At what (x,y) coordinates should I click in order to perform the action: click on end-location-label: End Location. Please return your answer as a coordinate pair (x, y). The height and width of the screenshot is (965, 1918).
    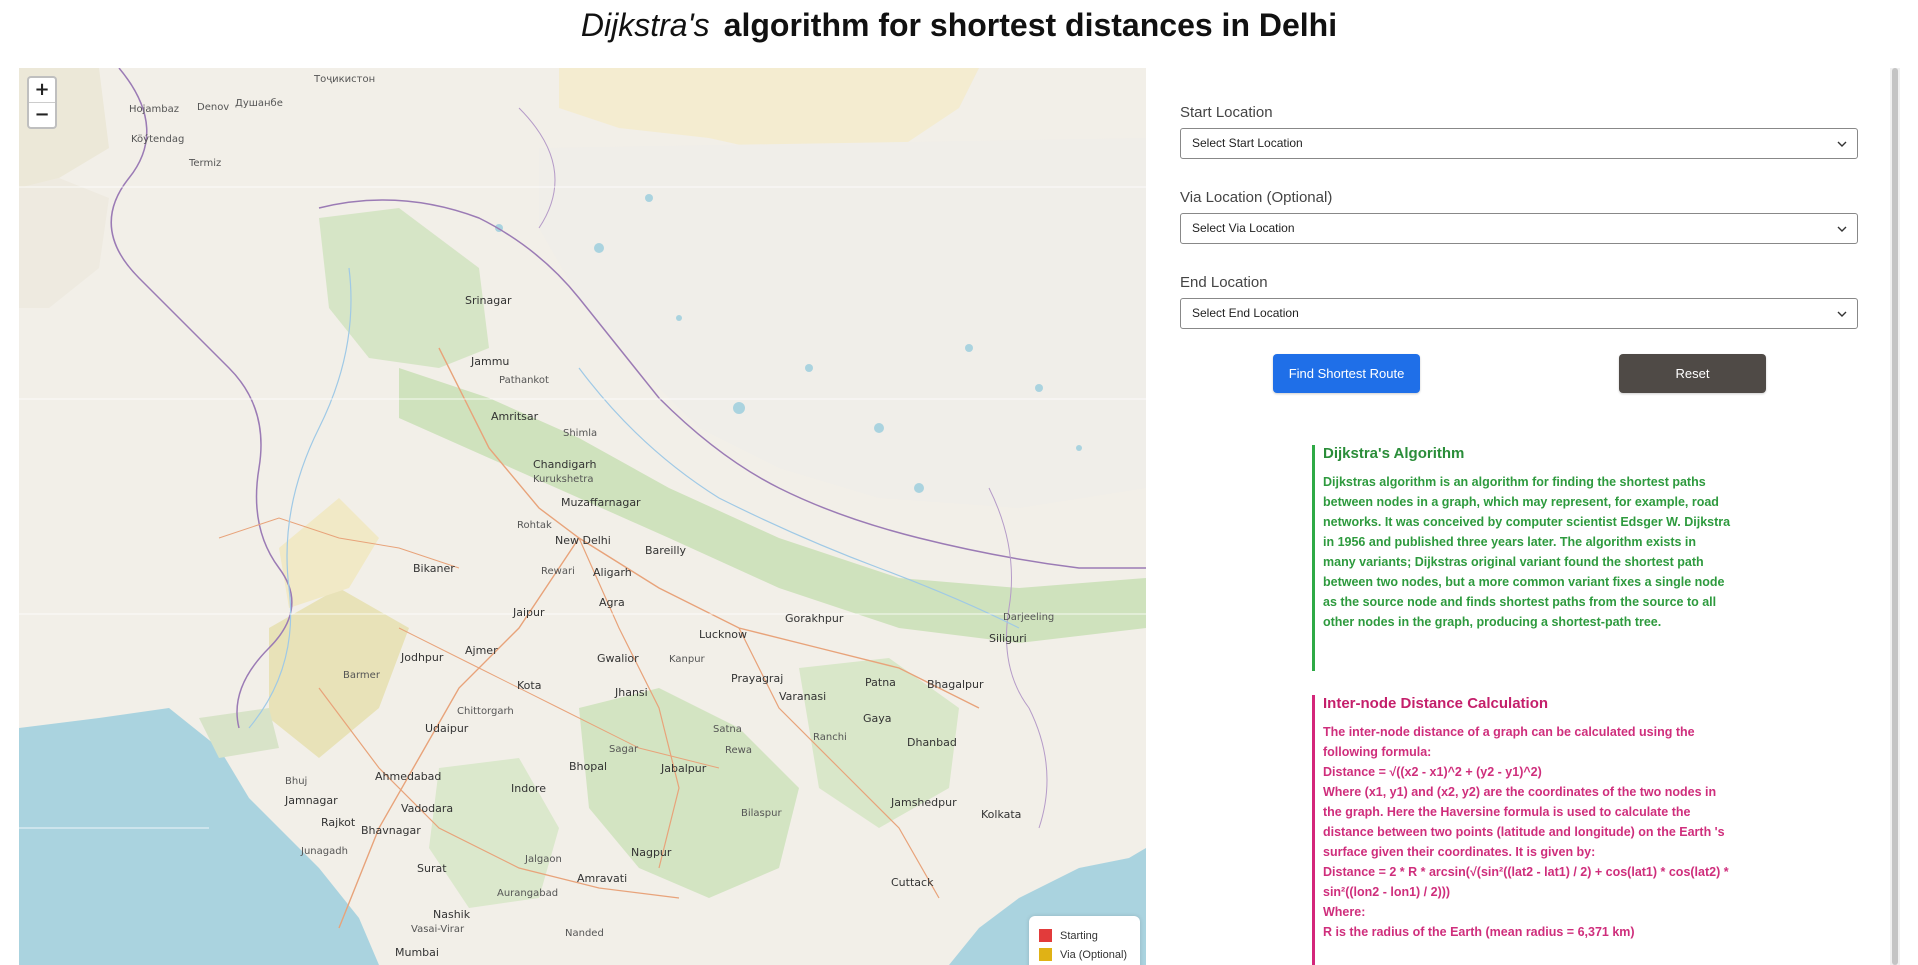
    Looking at the image, I should click on (1224, 282).